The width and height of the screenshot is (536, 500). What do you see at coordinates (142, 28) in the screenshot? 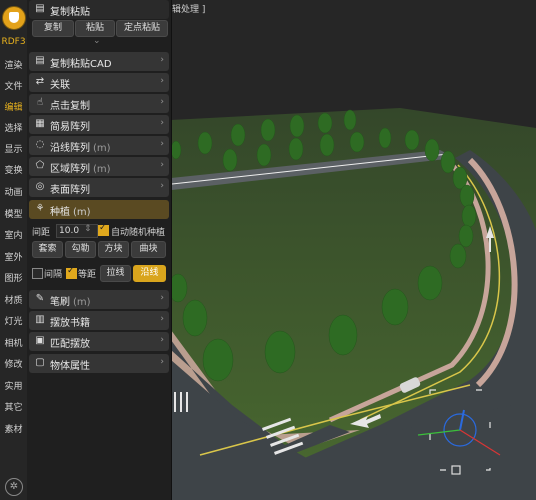
I see `point-paste-button: 定点粘贴` at bounding box center [142, 28].